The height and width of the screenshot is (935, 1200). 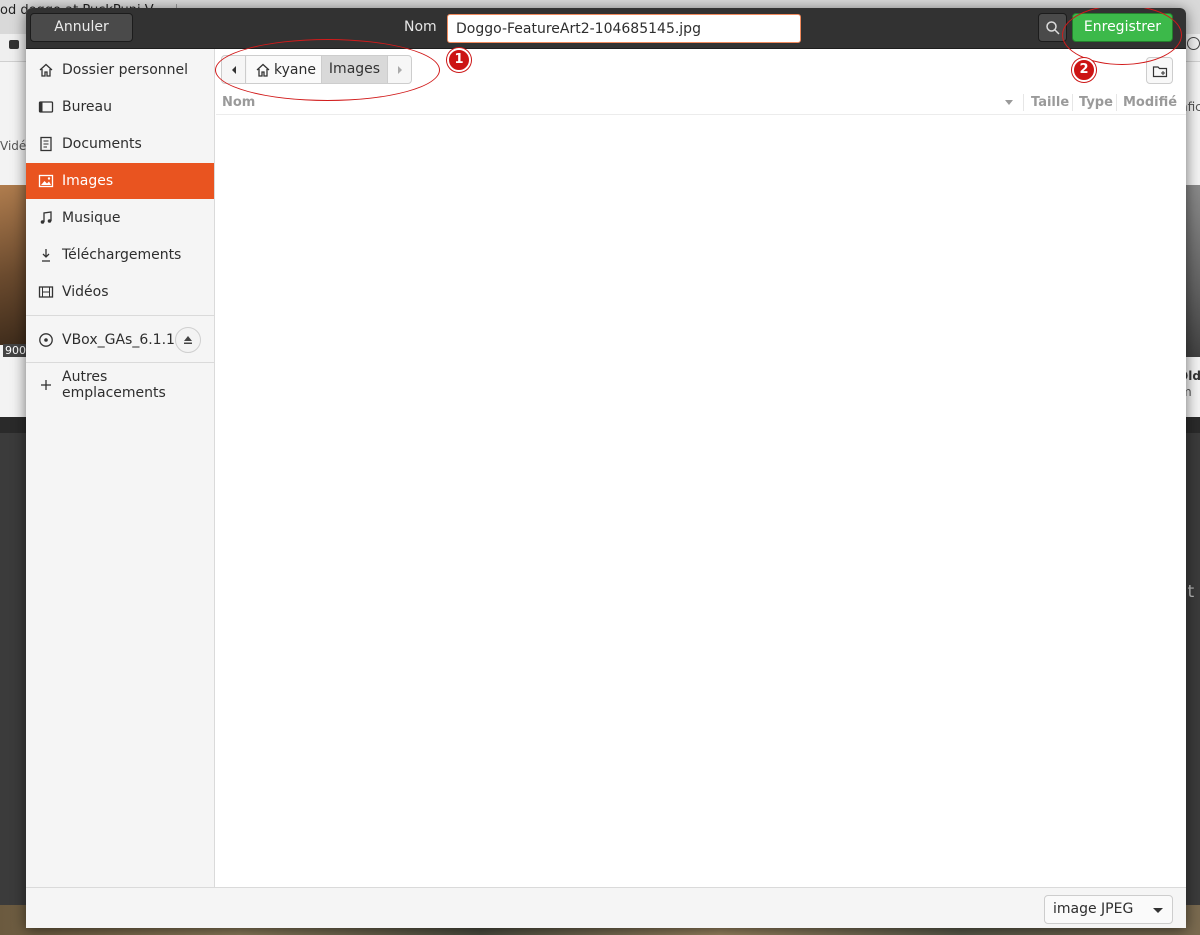 I want to click on path-scroll-right-button, so click(x=399, y=69).